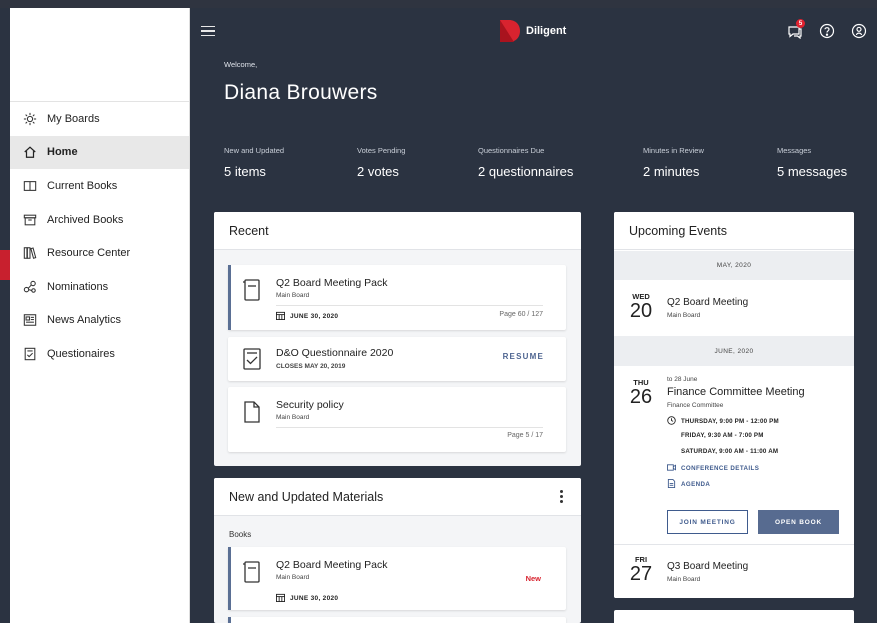 This screenshot has height=623, width=877. I want to click on agenda-icon, so click(671, 484).